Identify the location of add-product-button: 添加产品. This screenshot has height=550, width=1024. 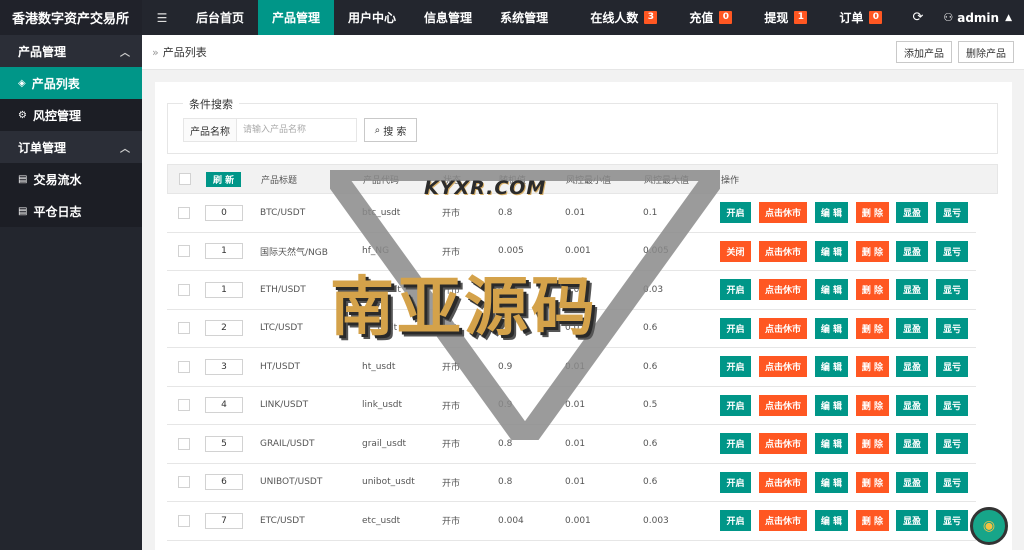
(924, 52).